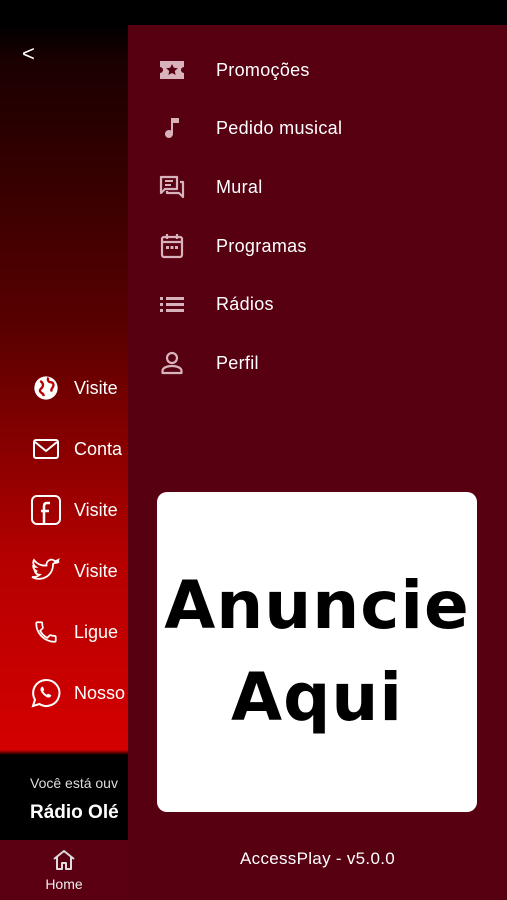 Image resolution: width=507 pixels, height=900 pixels. I want to click on globe-icon, so click(46, 388).